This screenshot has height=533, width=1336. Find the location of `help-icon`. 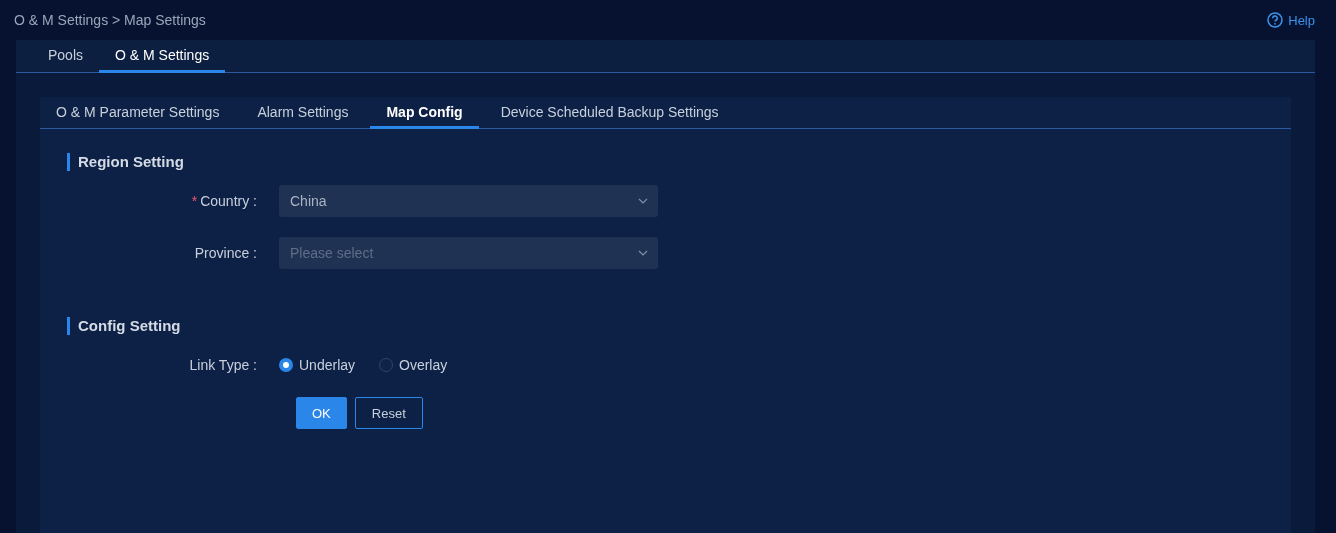

help-icon is located at coordinates (1275, 20).